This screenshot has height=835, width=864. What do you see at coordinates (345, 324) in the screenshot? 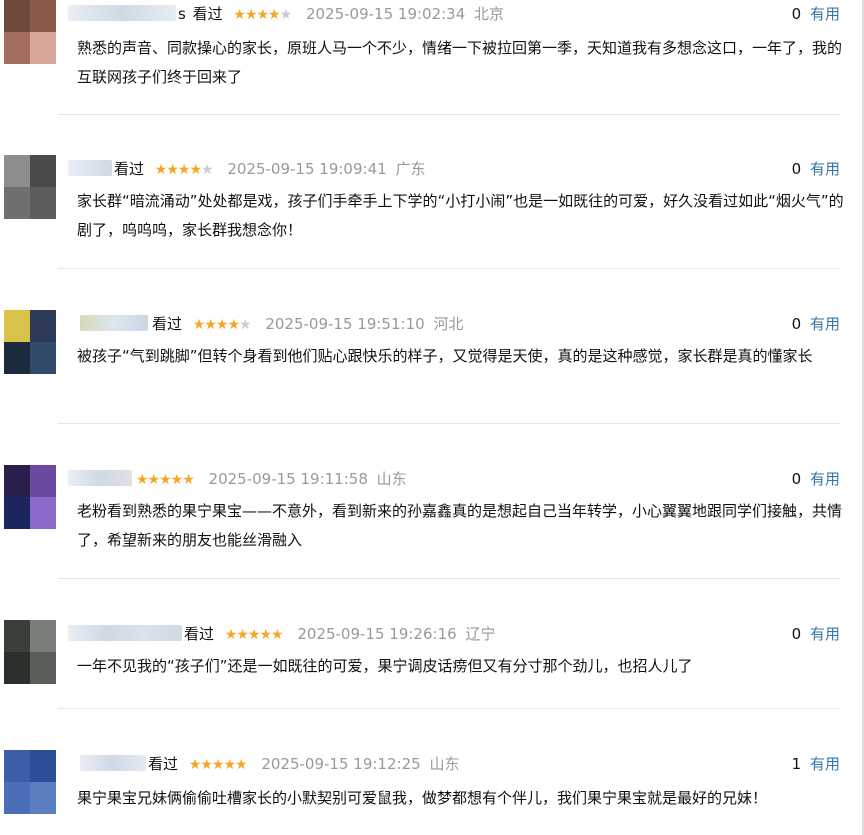
I see `review-time: 2025-09-15 19:51:10` at bounding box center [345, 324].